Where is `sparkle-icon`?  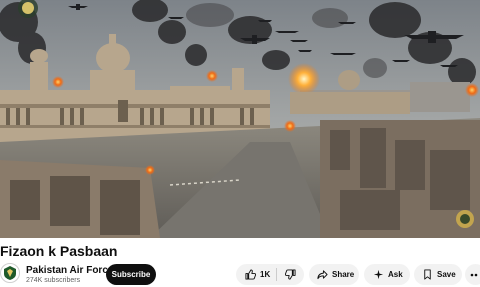 sparkle-icon is located at coordinates (378, 274).